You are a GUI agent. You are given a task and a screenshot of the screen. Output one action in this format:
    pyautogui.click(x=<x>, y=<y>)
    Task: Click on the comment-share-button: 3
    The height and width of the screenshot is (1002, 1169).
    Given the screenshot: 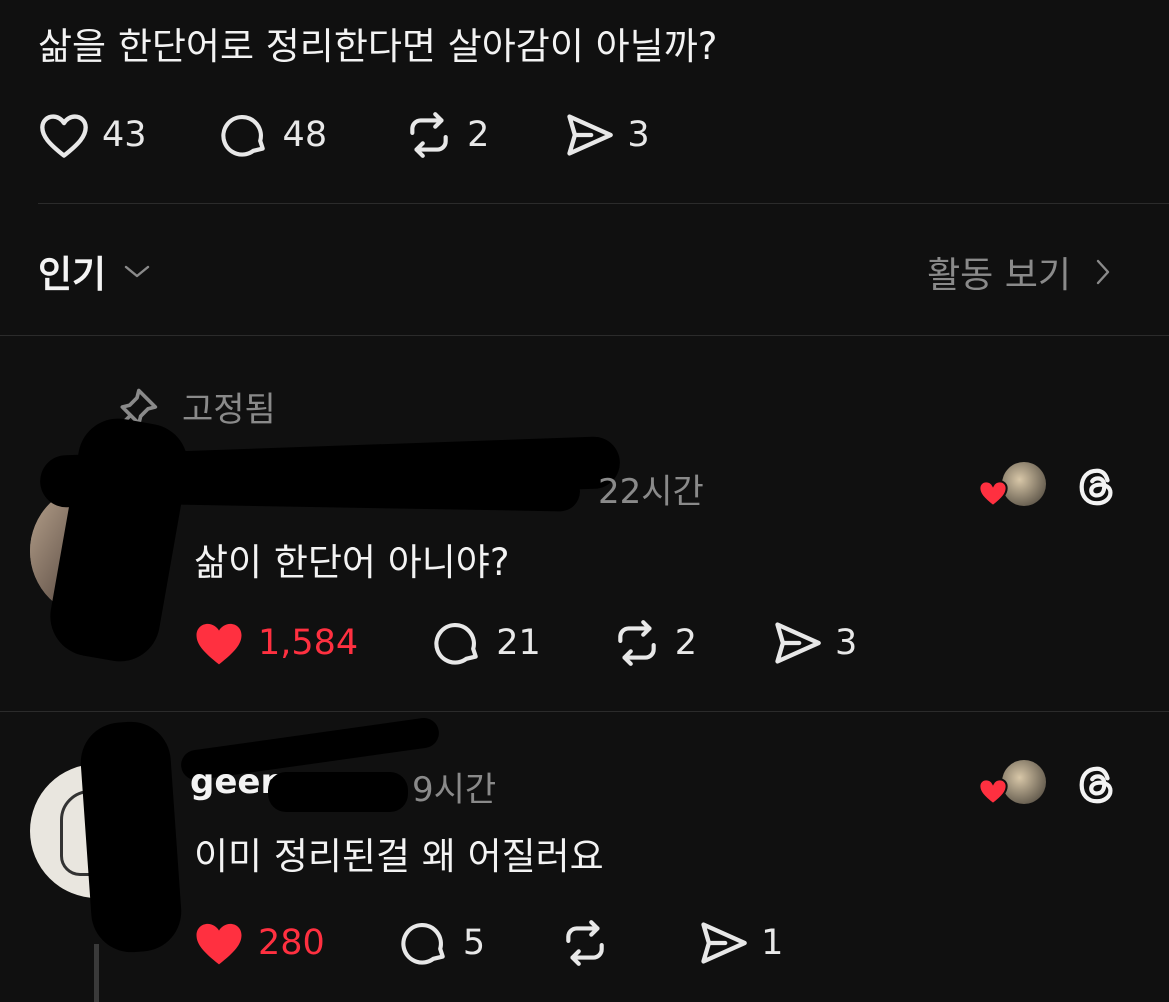 What is the action you would take?
    pyautogui.click(x=814, y=643)
    